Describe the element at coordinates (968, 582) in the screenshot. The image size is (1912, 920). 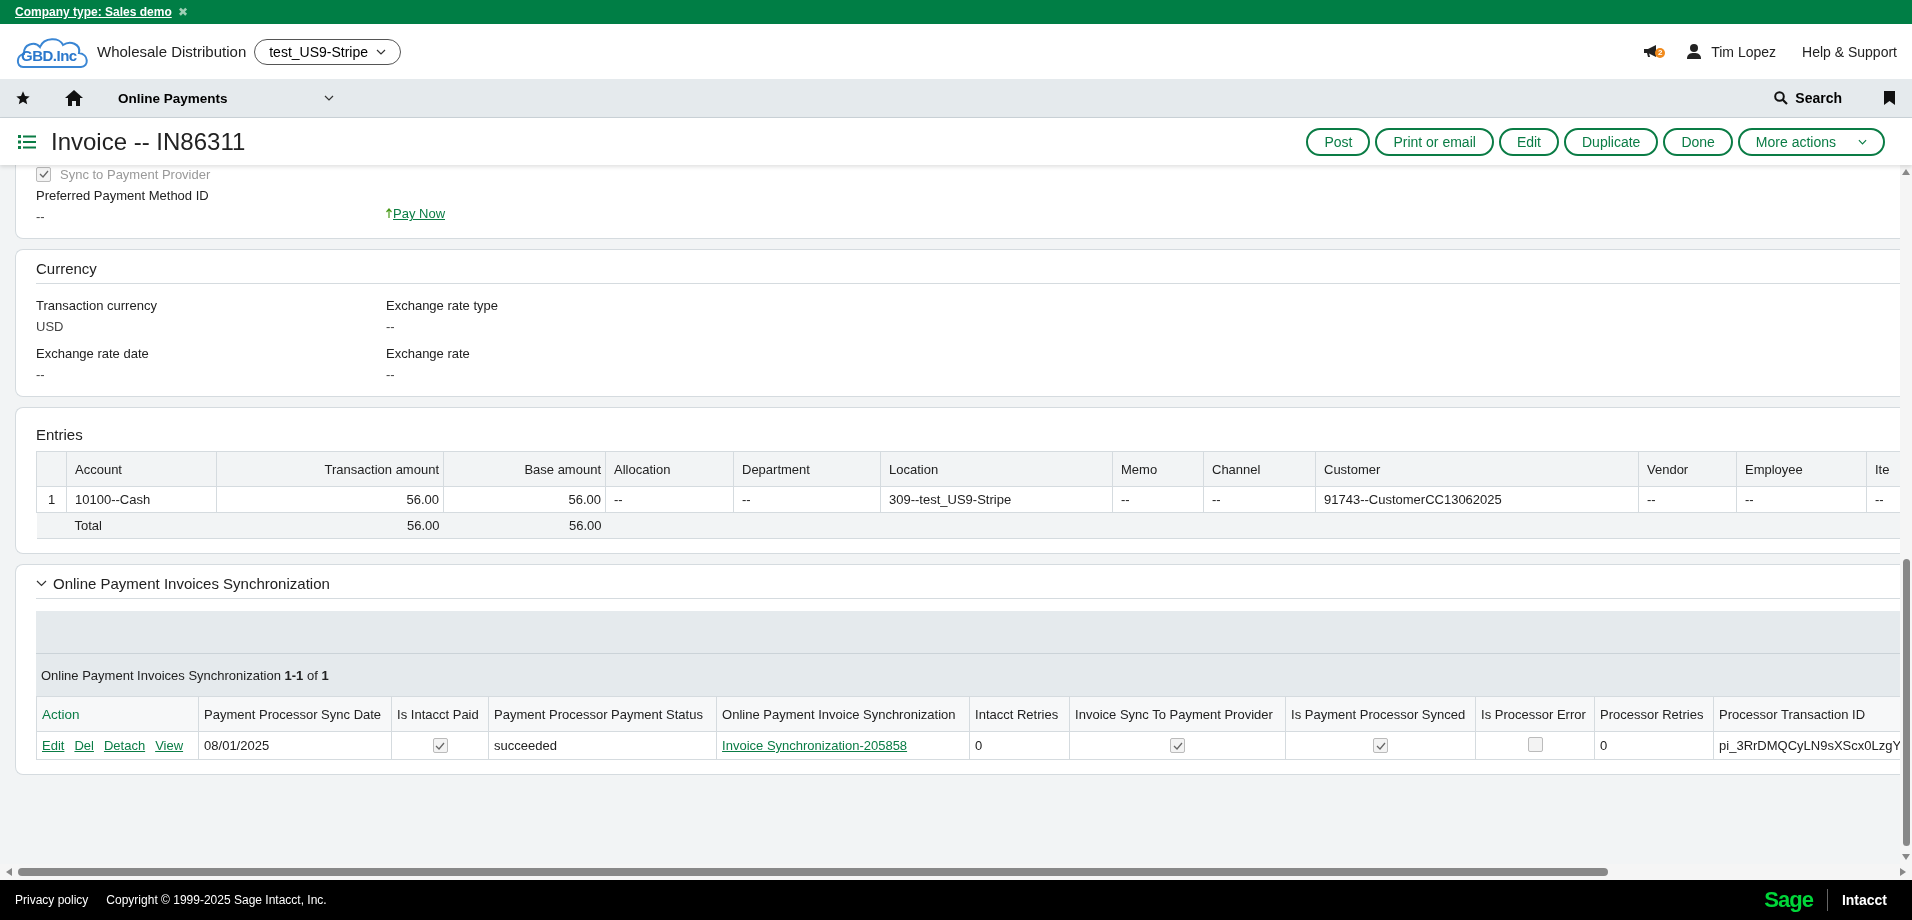
I see `section-toggle: Online Payment Invoices Synchronization` at that location.